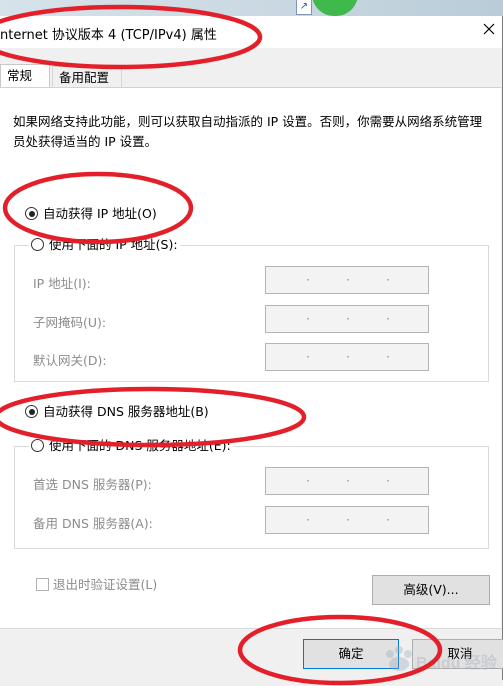  Describe the element at coordinates (347, 481) in the screenshot. I see `preferred-dns-input: · · ·` at that location.